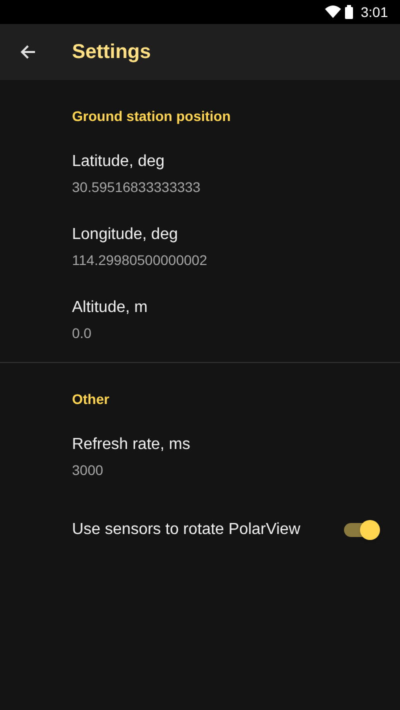  Describe the element at coordinates (200, 319) in the screenshot. I see `settings-item: Altitude, m 0.0` at that location.